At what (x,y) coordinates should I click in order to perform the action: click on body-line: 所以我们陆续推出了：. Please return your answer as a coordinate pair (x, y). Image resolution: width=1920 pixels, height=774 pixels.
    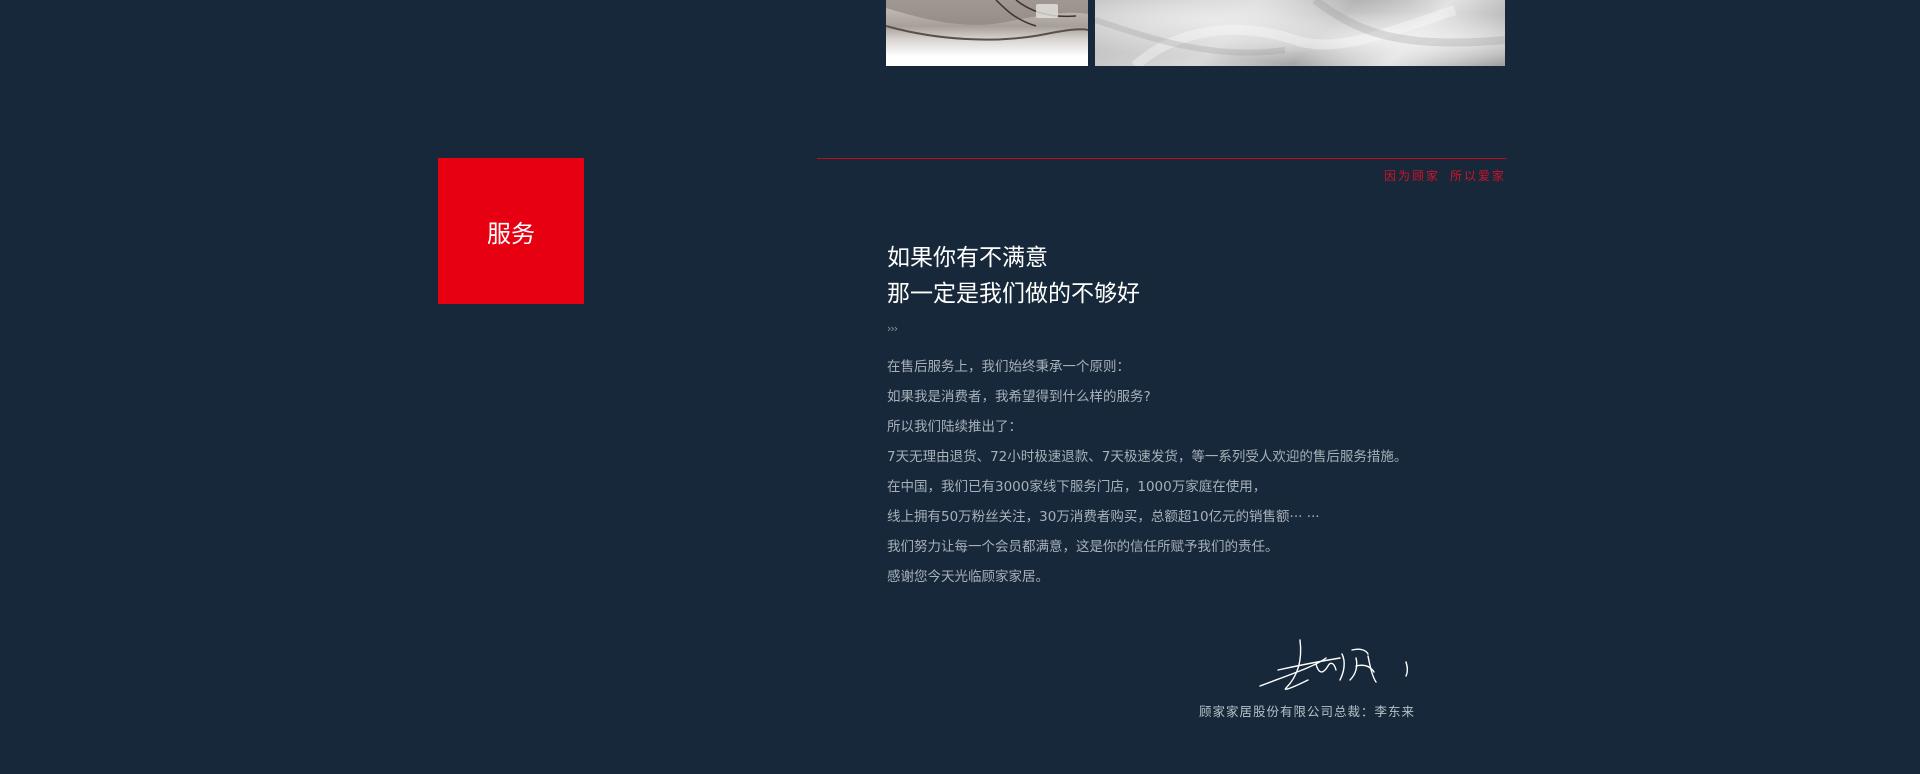
    Looking at the image, I should click on (954, 427).